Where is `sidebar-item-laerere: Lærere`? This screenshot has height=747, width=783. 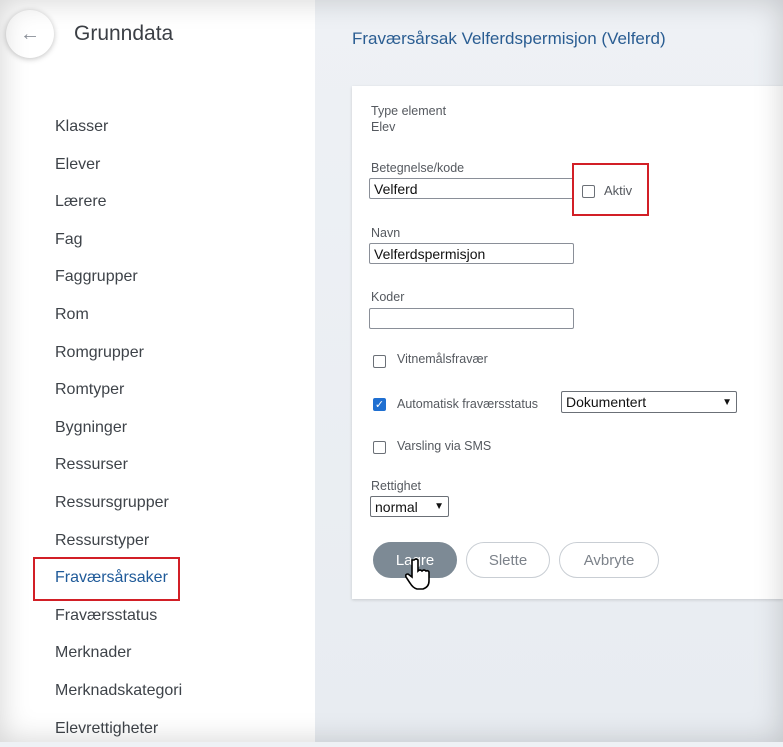
sidebar-item-laerere: Lærere is located at coordinates (118, 202).